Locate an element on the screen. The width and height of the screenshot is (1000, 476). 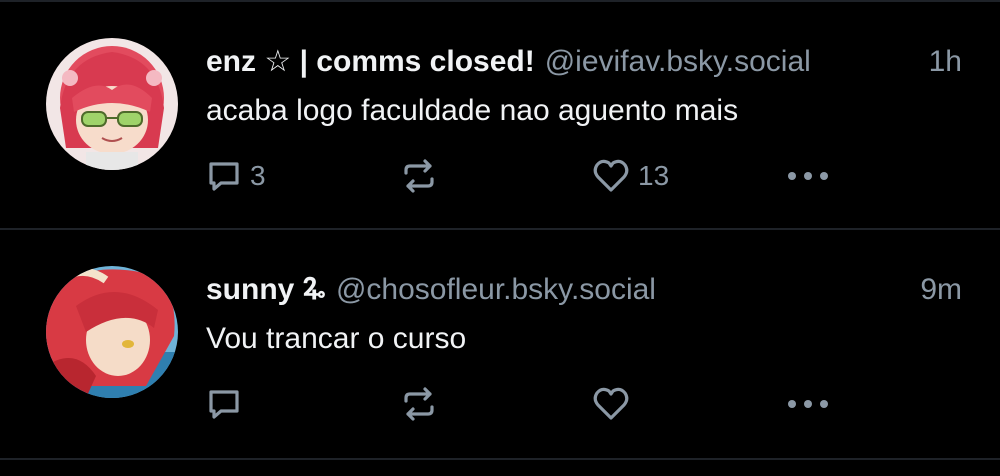
post-actions is located at coordinates (500, 404).